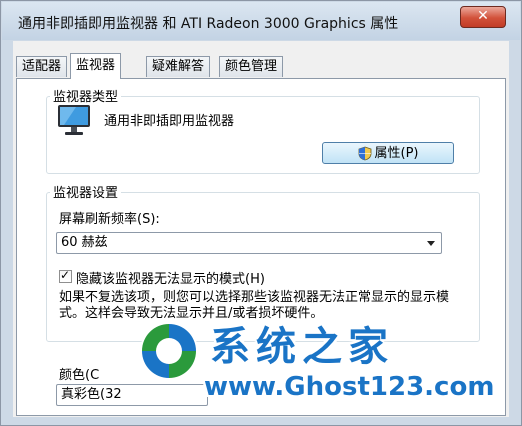 The width and height of the screenshot is (522, 426). Describe the element at coordinates (84, 242) in the screenshot. I see `refresh-rate-value: 60 赫兹` at that location.